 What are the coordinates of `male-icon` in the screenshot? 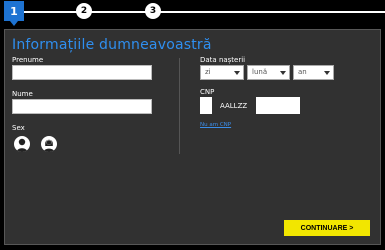 It's located at (22, 145).